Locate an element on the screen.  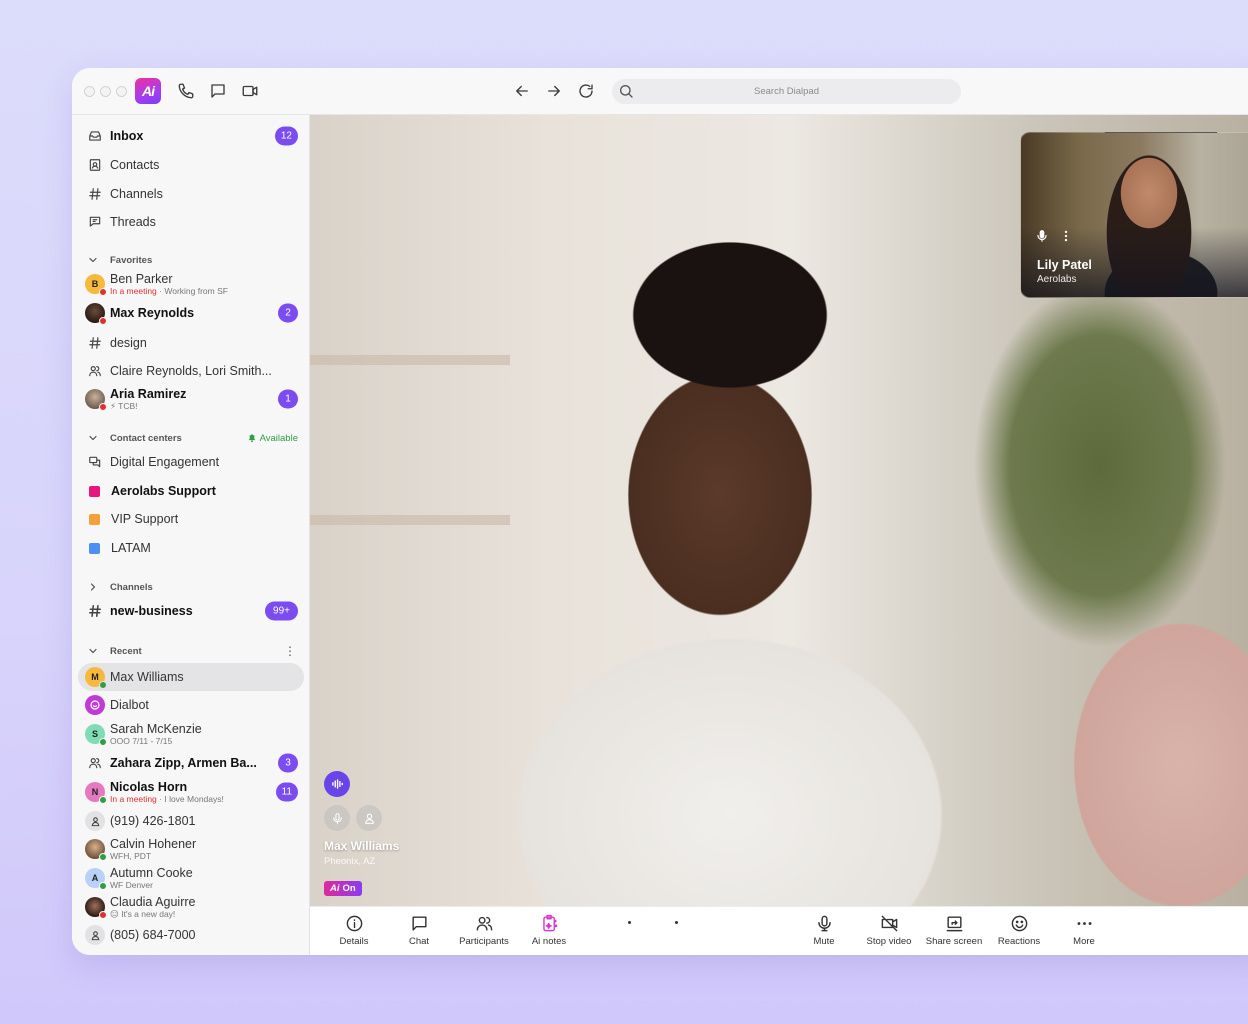
status-note: I love Mondays! is located at coordinates (194, 798).